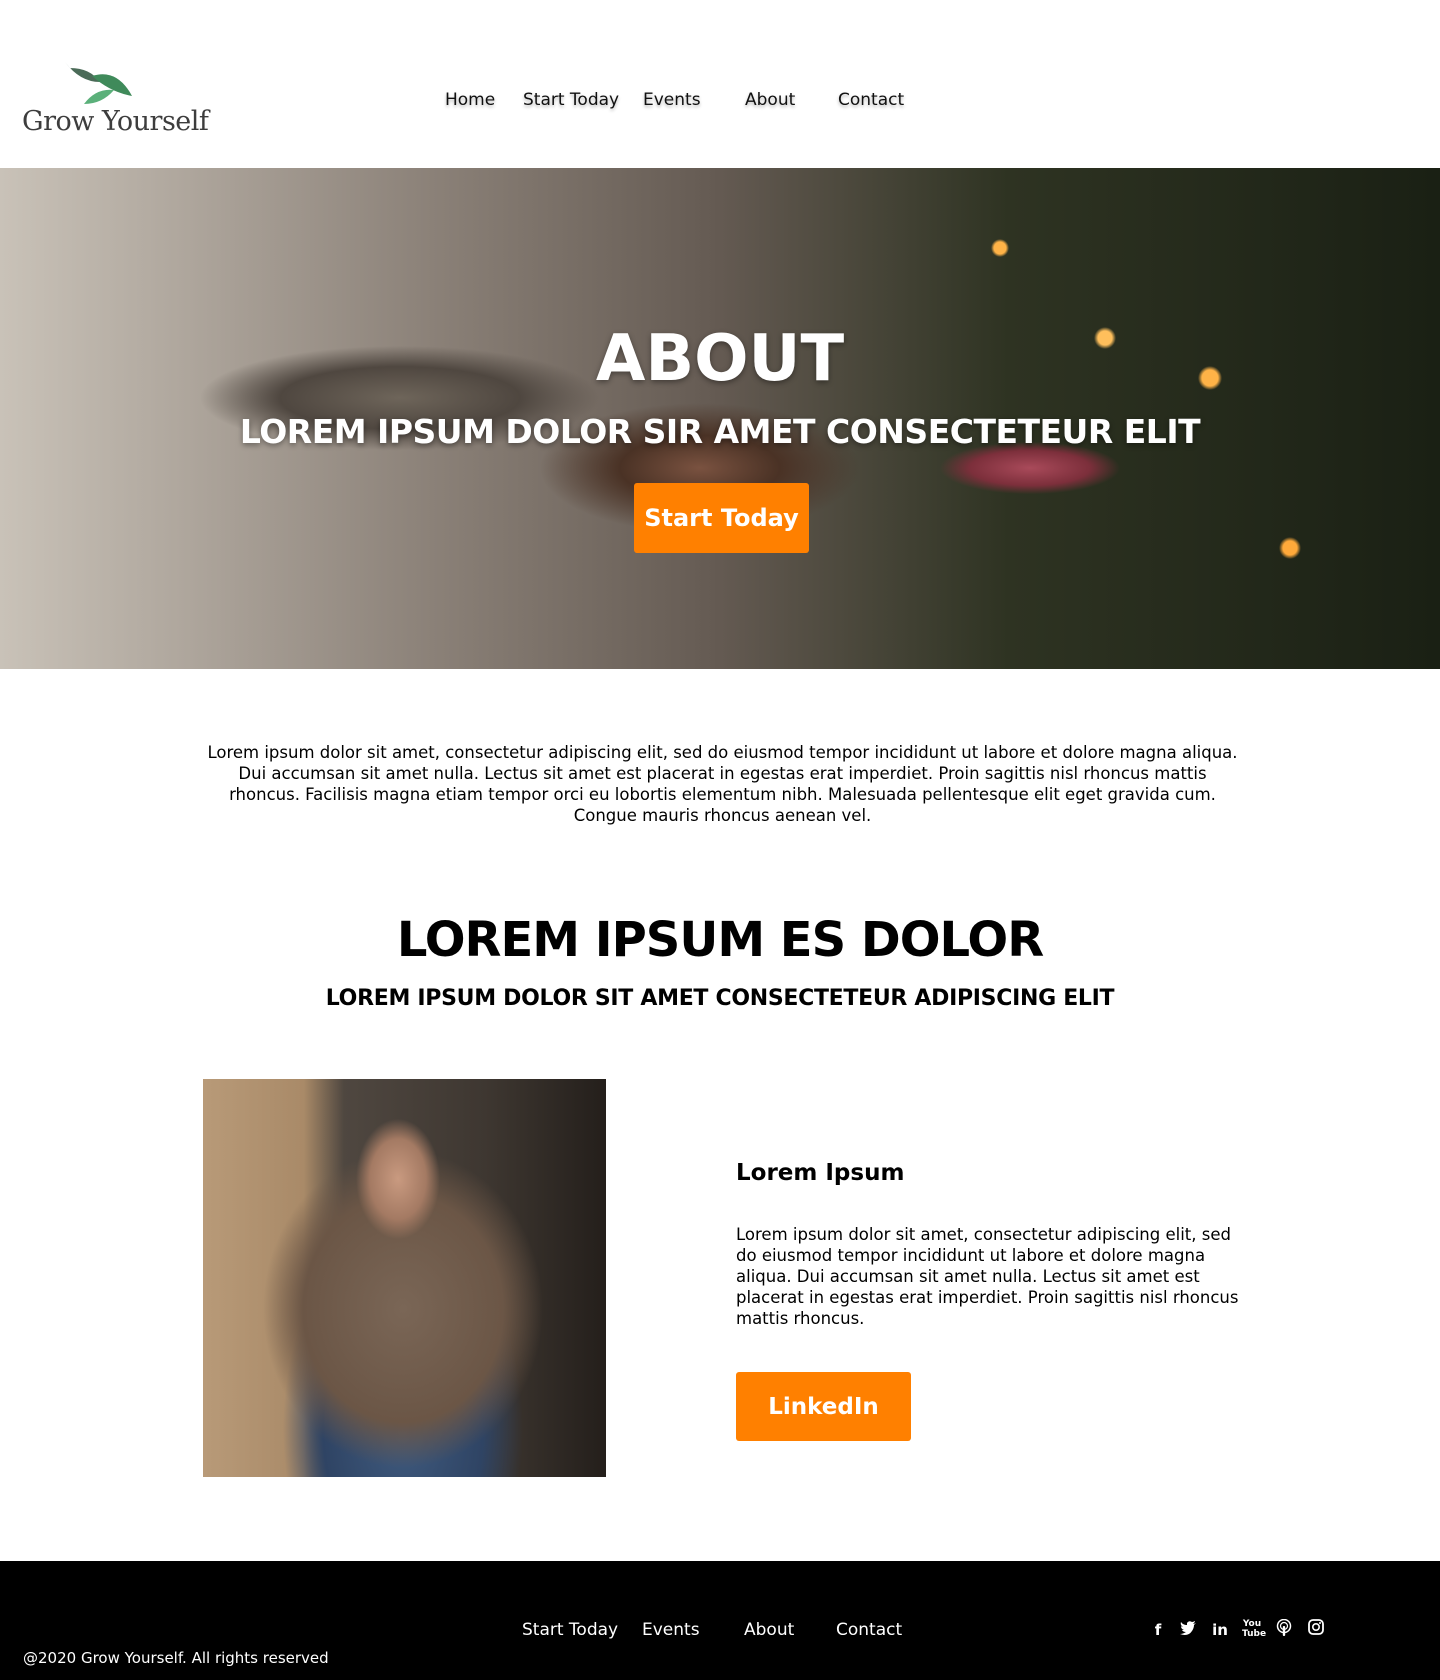 The height and width of the screenshot is (1680, 1440). I want to click on nav-contact: Contact, so click(871, 100).